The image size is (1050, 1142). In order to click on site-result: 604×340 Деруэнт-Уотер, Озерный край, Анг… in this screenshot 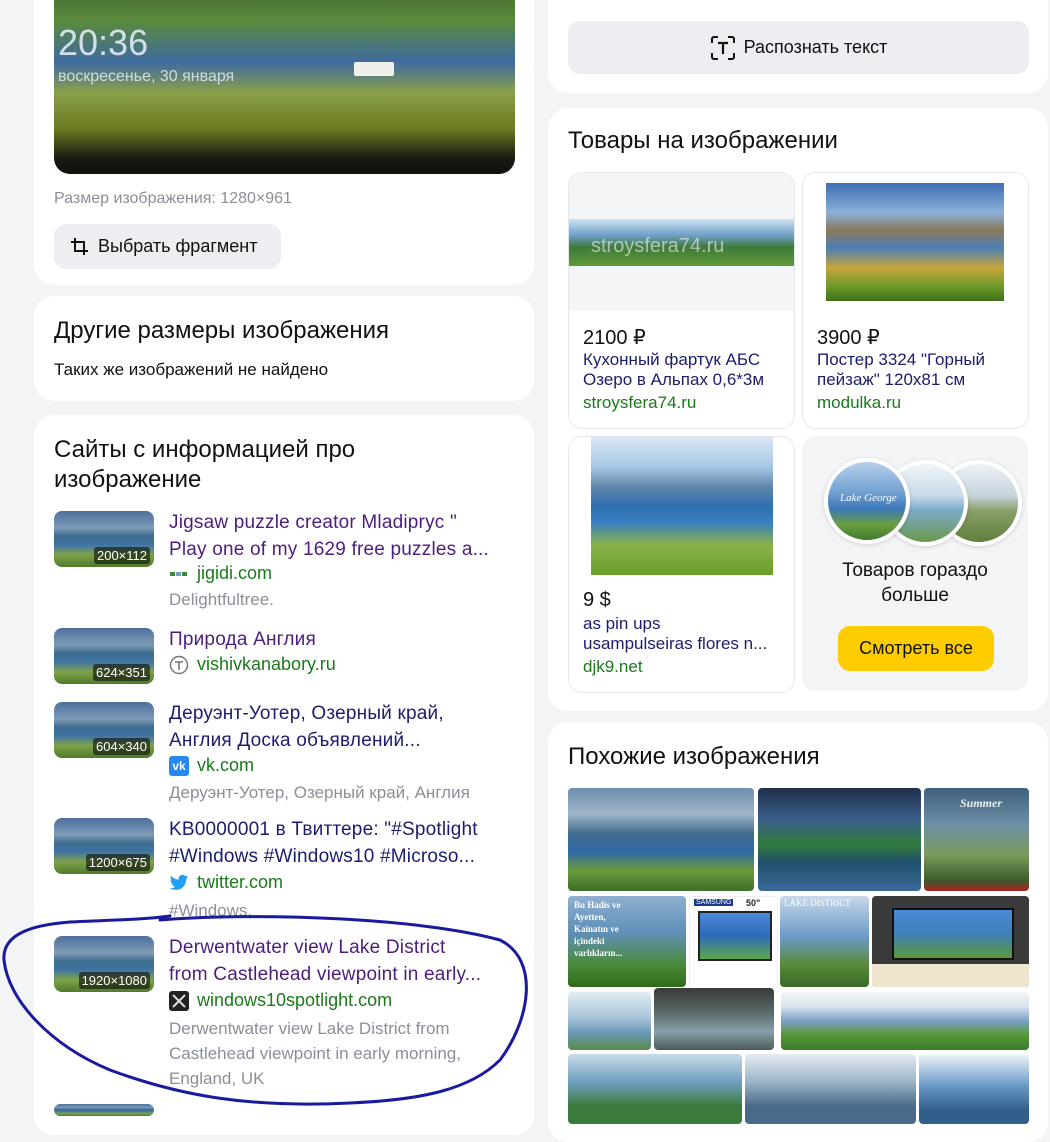, I will do `click(289, 752)`.